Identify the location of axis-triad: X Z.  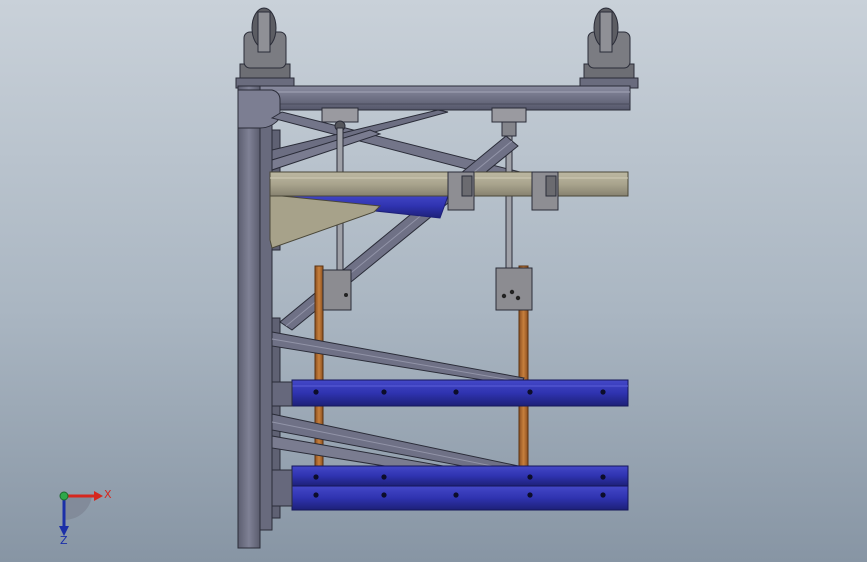
(85, 517).